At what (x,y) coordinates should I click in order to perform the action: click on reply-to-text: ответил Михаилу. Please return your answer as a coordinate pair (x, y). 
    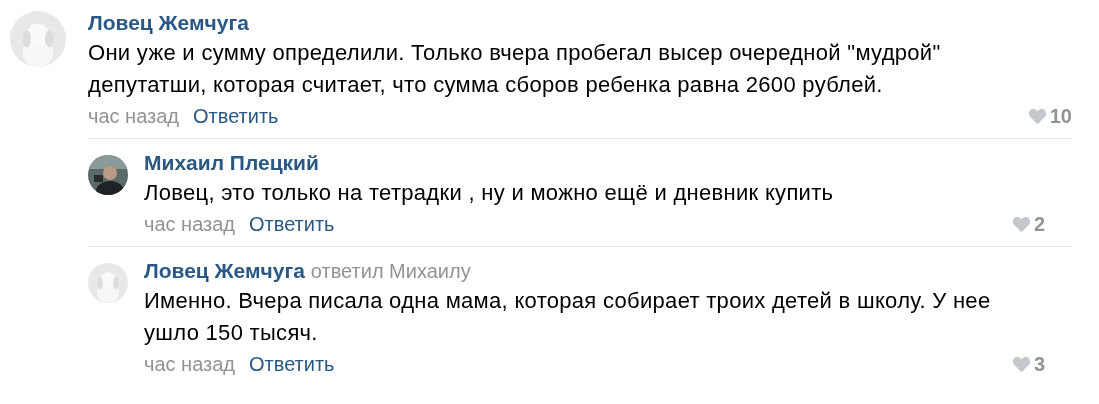
    Looking at the image, I should click on (390, 271).